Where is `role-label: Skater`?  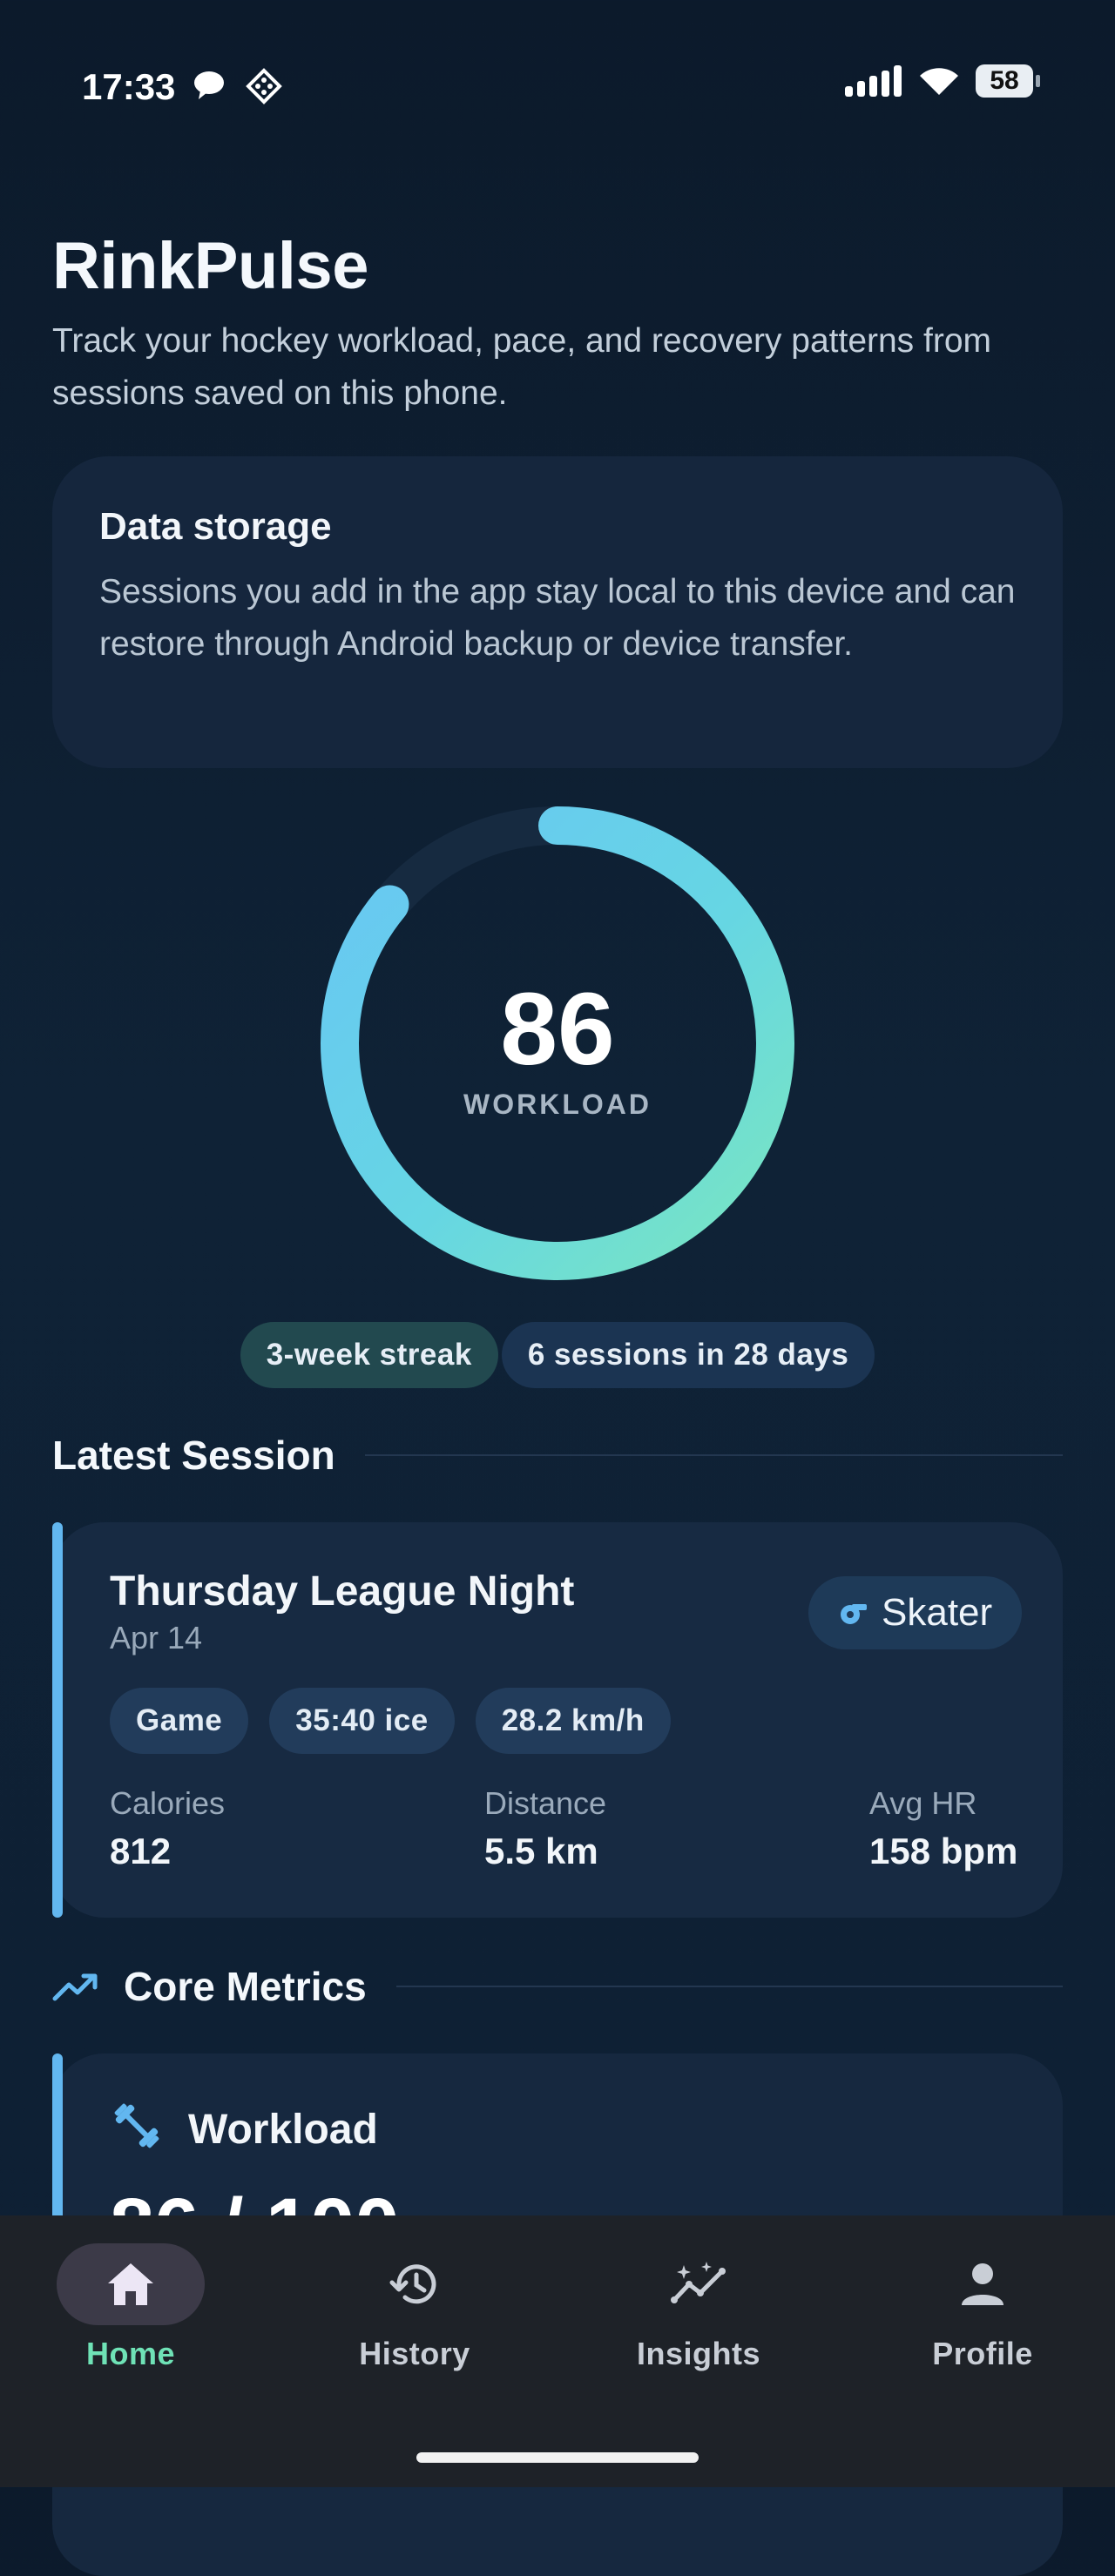 role-label: Skater is located at coordinates (937, 1612).